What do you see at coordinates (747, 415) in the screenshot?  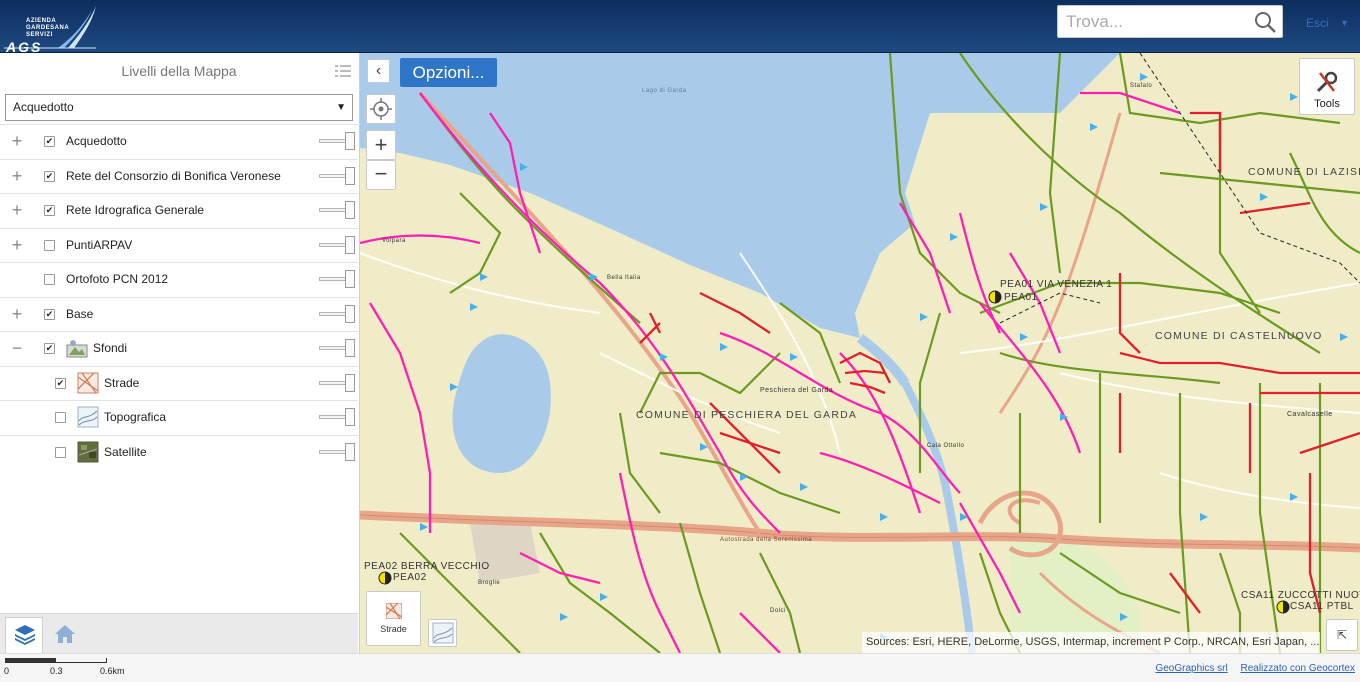 I see `label-comune-peschiera: COMUNE DI PESCHIERA DEL GARDA` at bounding box center [747, 415].